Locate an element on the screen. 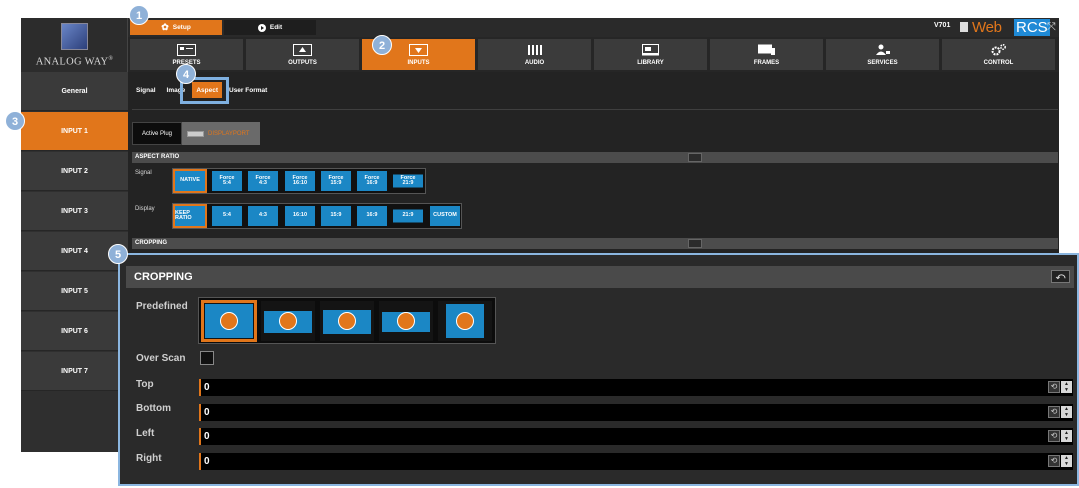 Image resolution: width=1079 pixels, height=488 pixels. signal-label: Signal is located at coordinates (143, 173).